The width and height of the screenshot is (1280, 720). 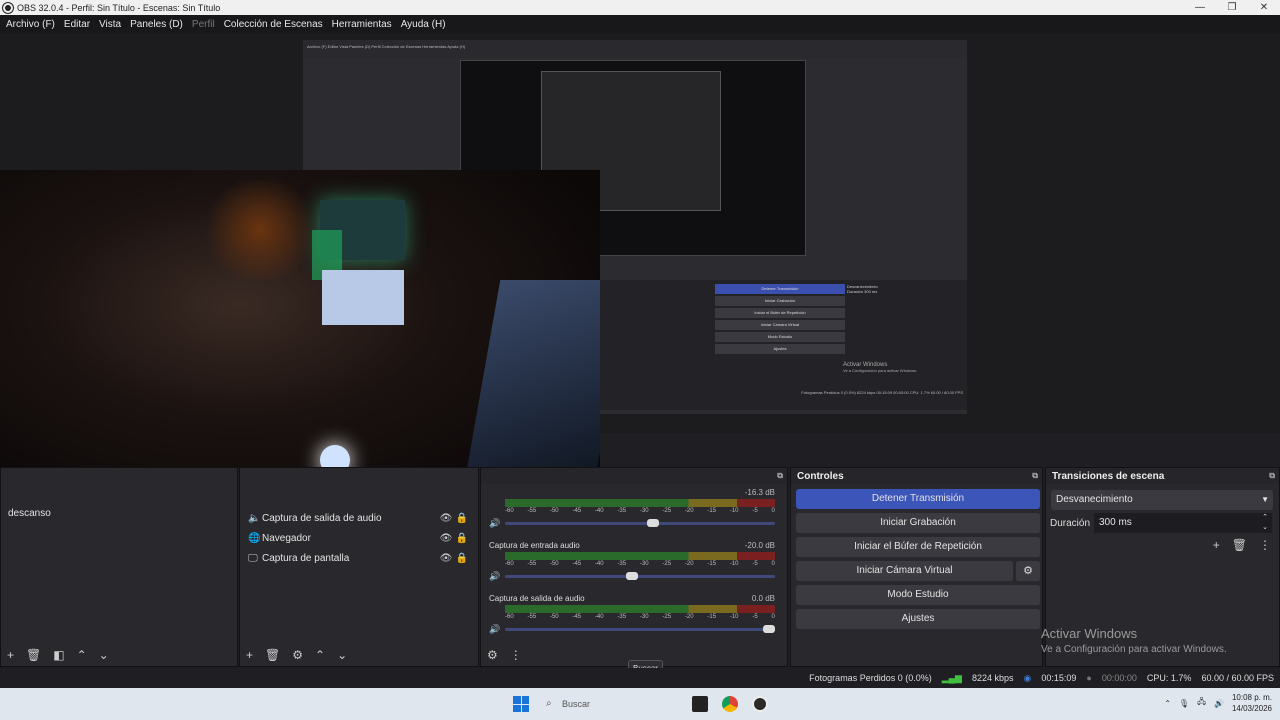 What do you see at coordinates (667, 564) in the screenshot?
I see `meter-tick-label: -25` at bounding box center [667, 564].